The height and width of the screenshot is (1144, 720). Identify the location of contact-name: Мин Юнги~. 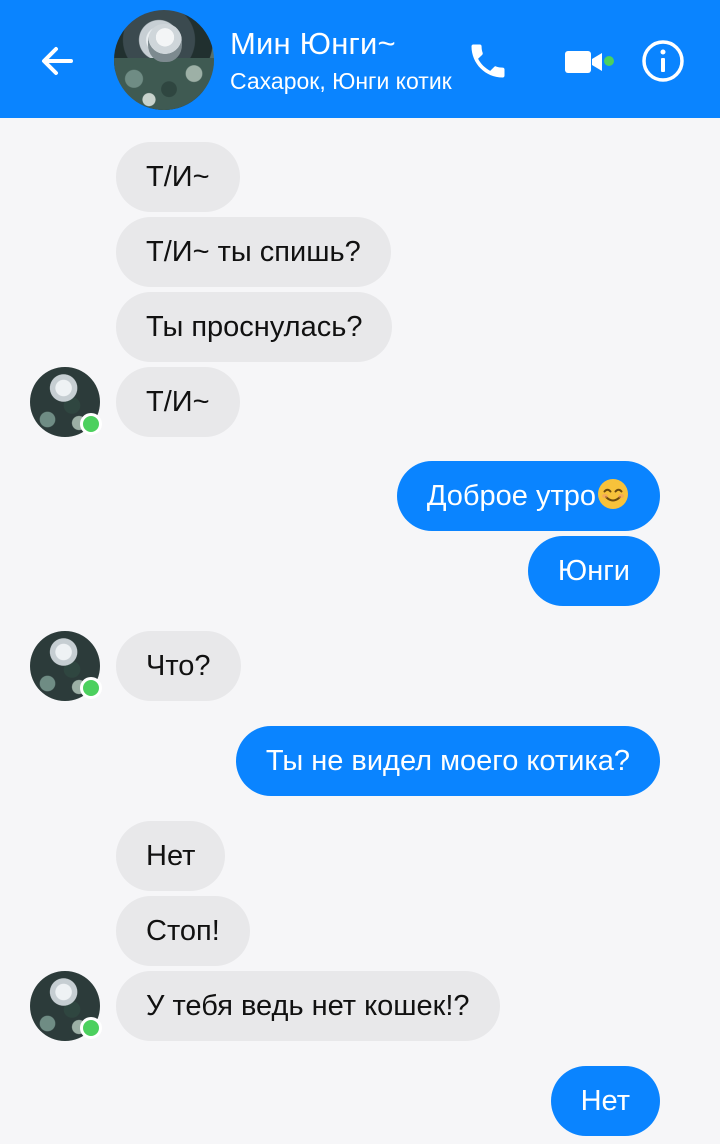
(313, 43).